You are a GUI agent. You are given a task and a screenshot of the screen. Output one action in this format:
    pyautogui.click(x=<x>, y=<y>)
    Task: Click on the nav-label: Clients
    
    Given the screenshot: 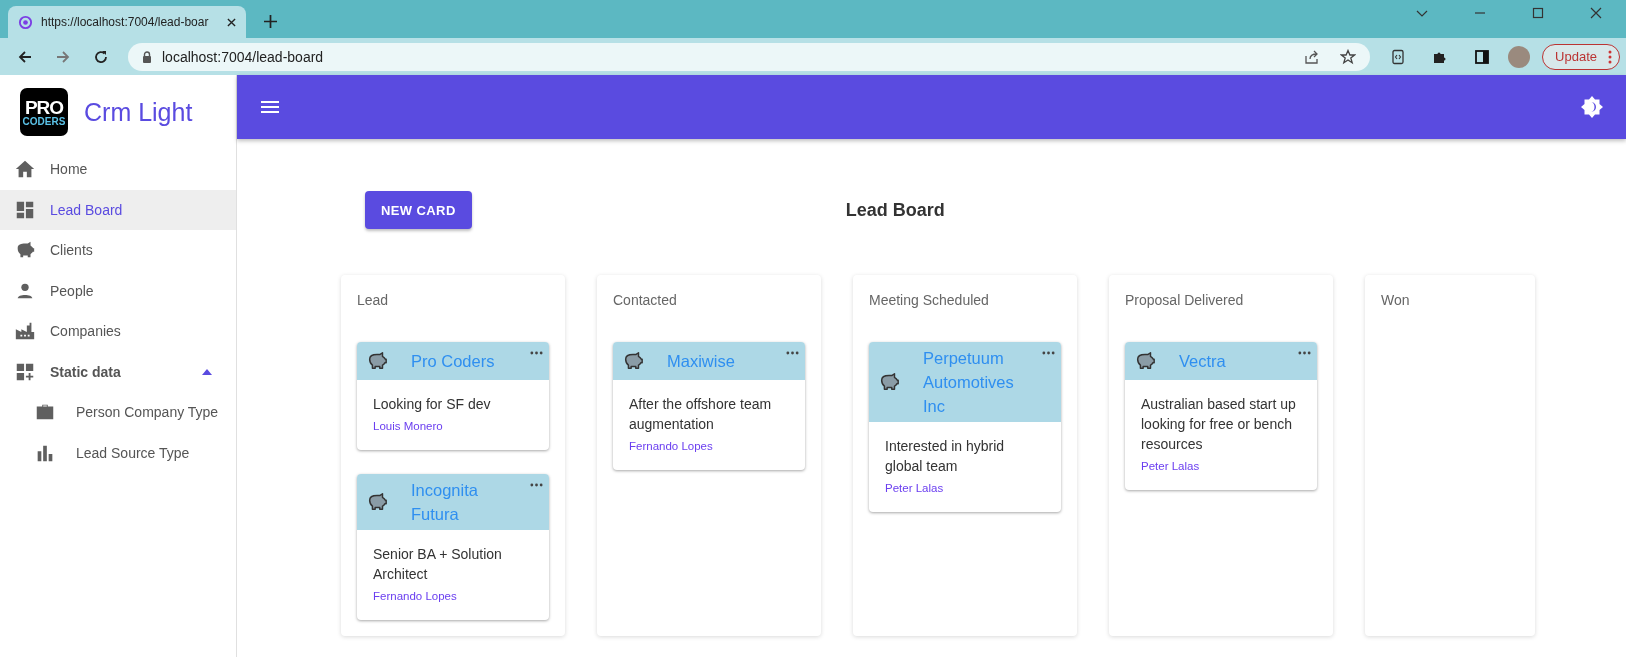 What is the action you would take?
    pyautogui.click(x=71, y=250)
    